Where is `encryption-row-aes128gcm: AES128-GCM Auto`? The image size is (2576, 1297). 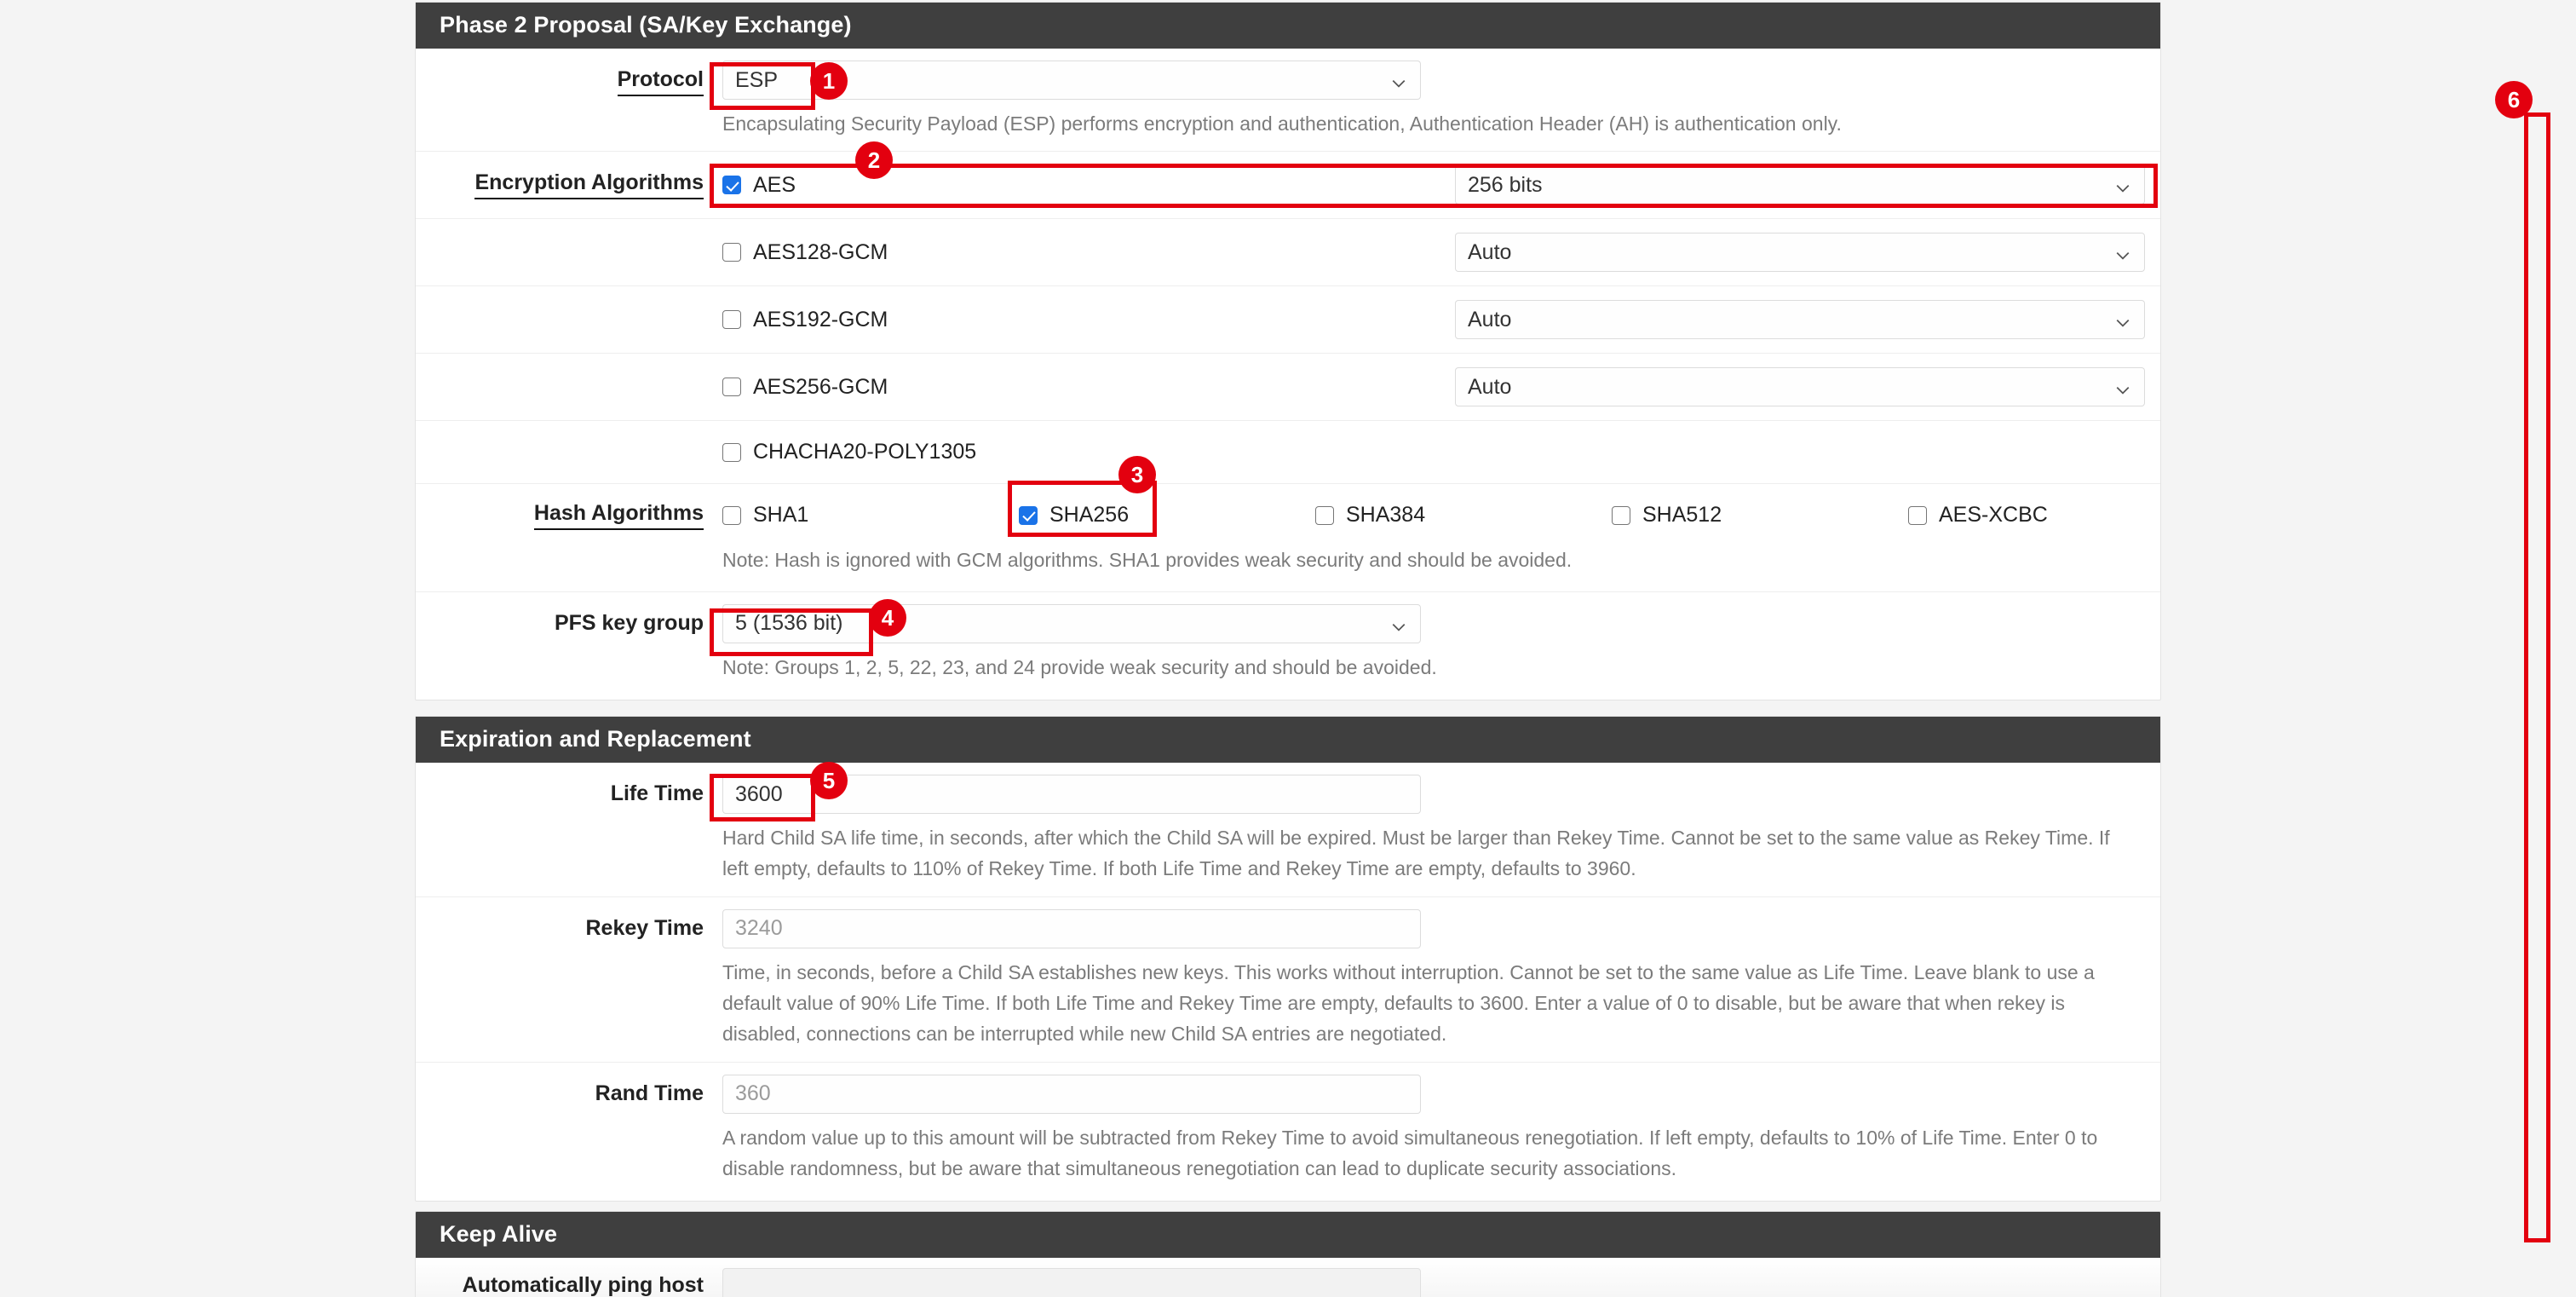 encryption-row-aes128gcm: AES128-GCM Auto is located at coordinates (1288, 253).